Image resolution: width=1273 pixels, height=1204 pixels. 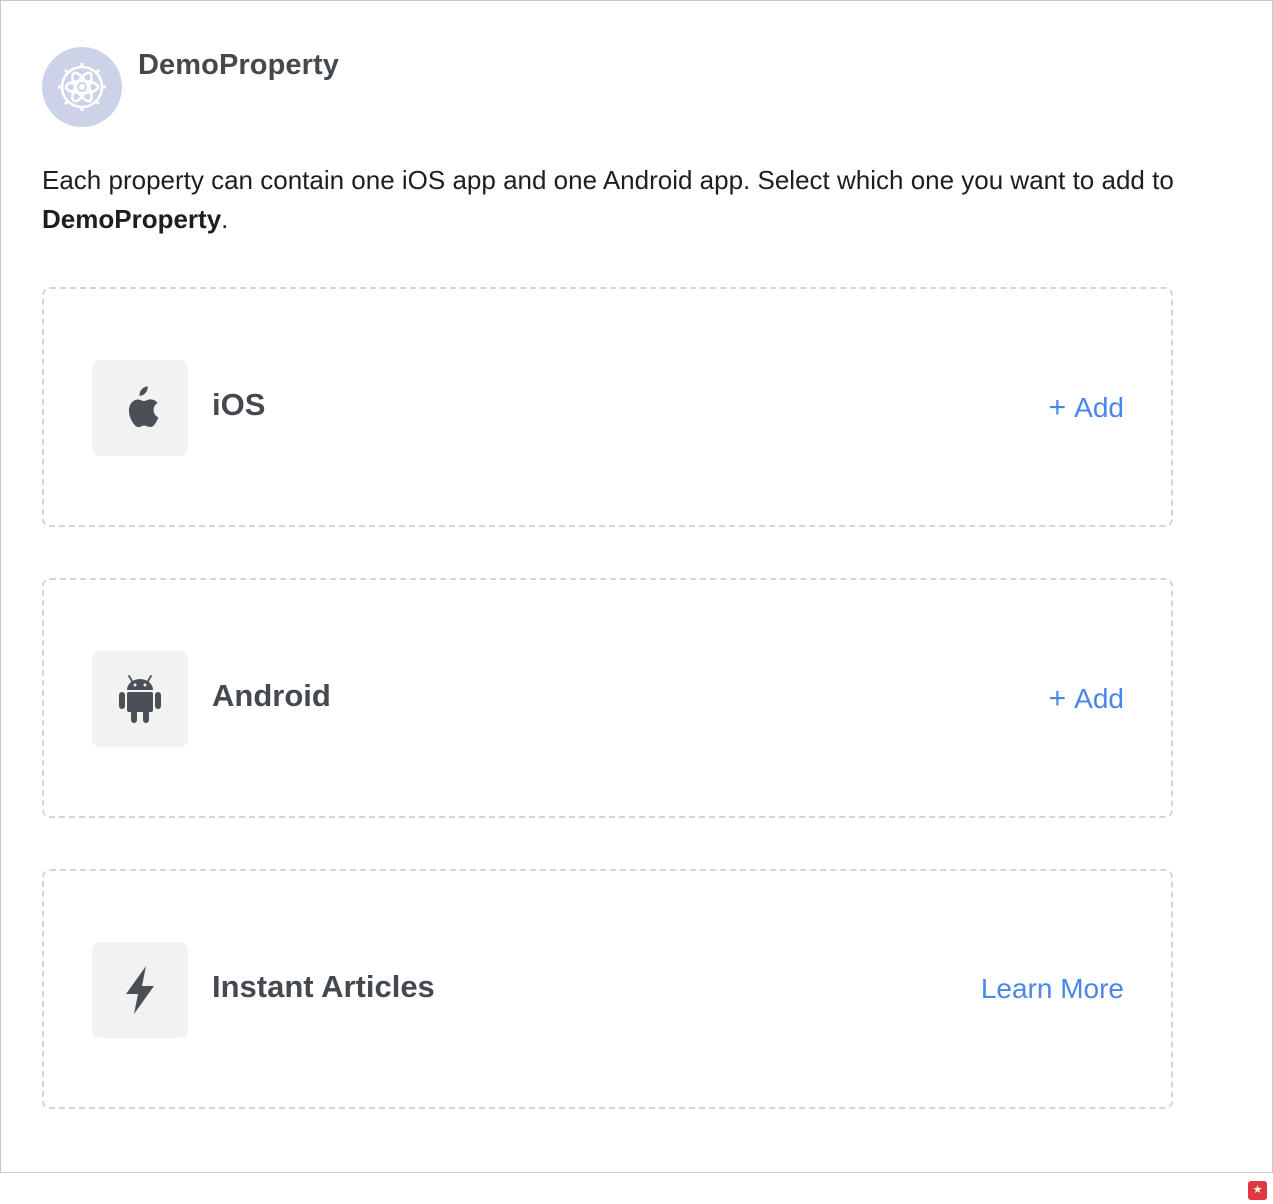 I want to click on ios-title: iOS, so click(x=239, y=404).